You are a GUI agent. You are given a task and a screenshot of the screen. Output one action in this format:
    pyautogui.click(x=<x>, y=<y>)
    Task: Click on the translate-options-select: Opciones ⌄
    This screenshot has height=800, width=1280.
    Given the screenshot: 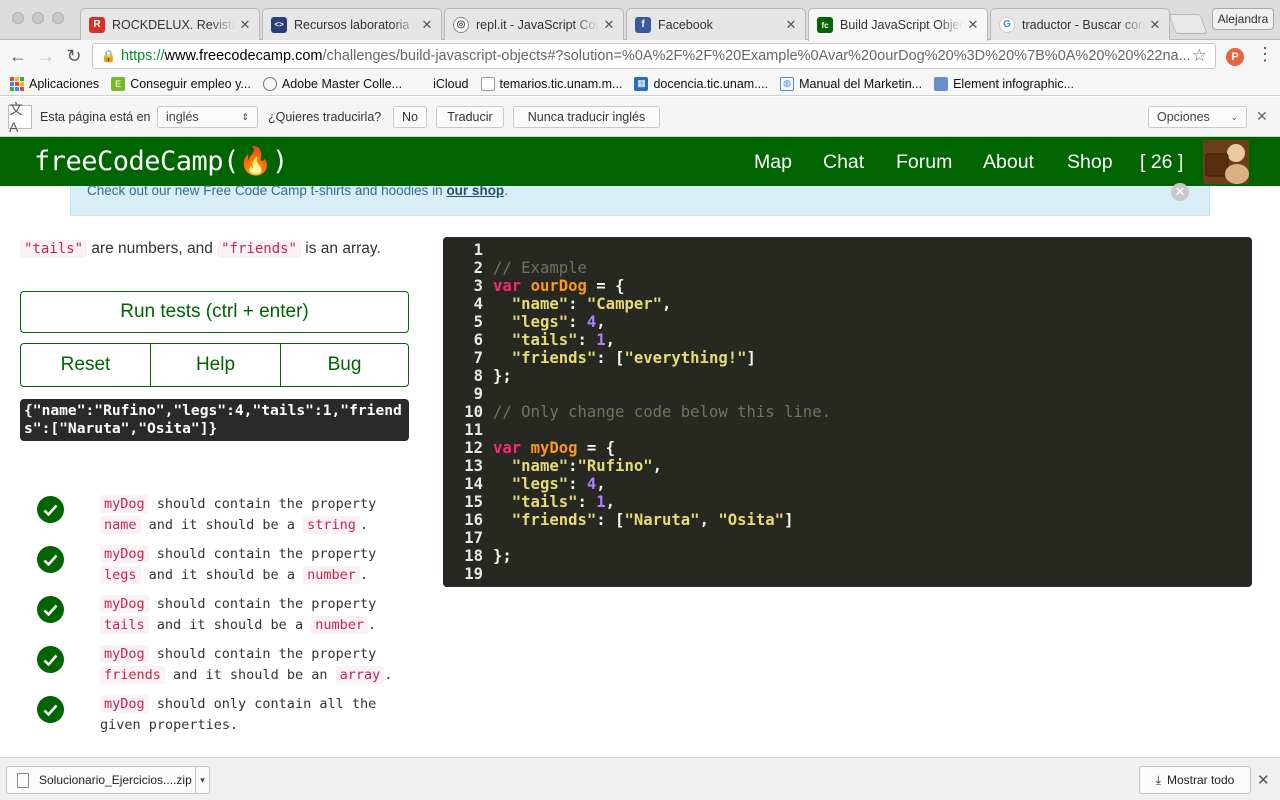 What is the action you would take?
    pyautogui.click(x=1197, y=117)
    